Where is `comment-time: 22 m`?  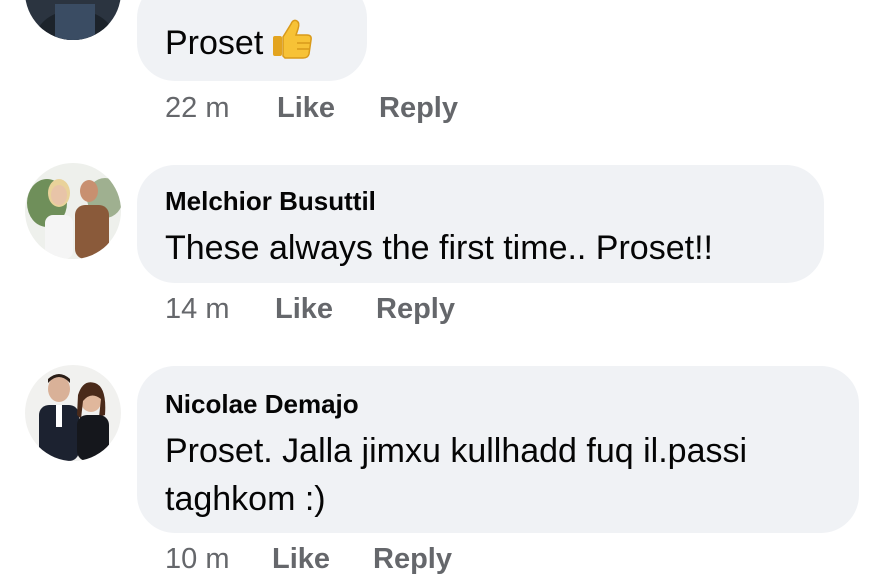 comment-time: 22 m is located at coordinates (197, 108).